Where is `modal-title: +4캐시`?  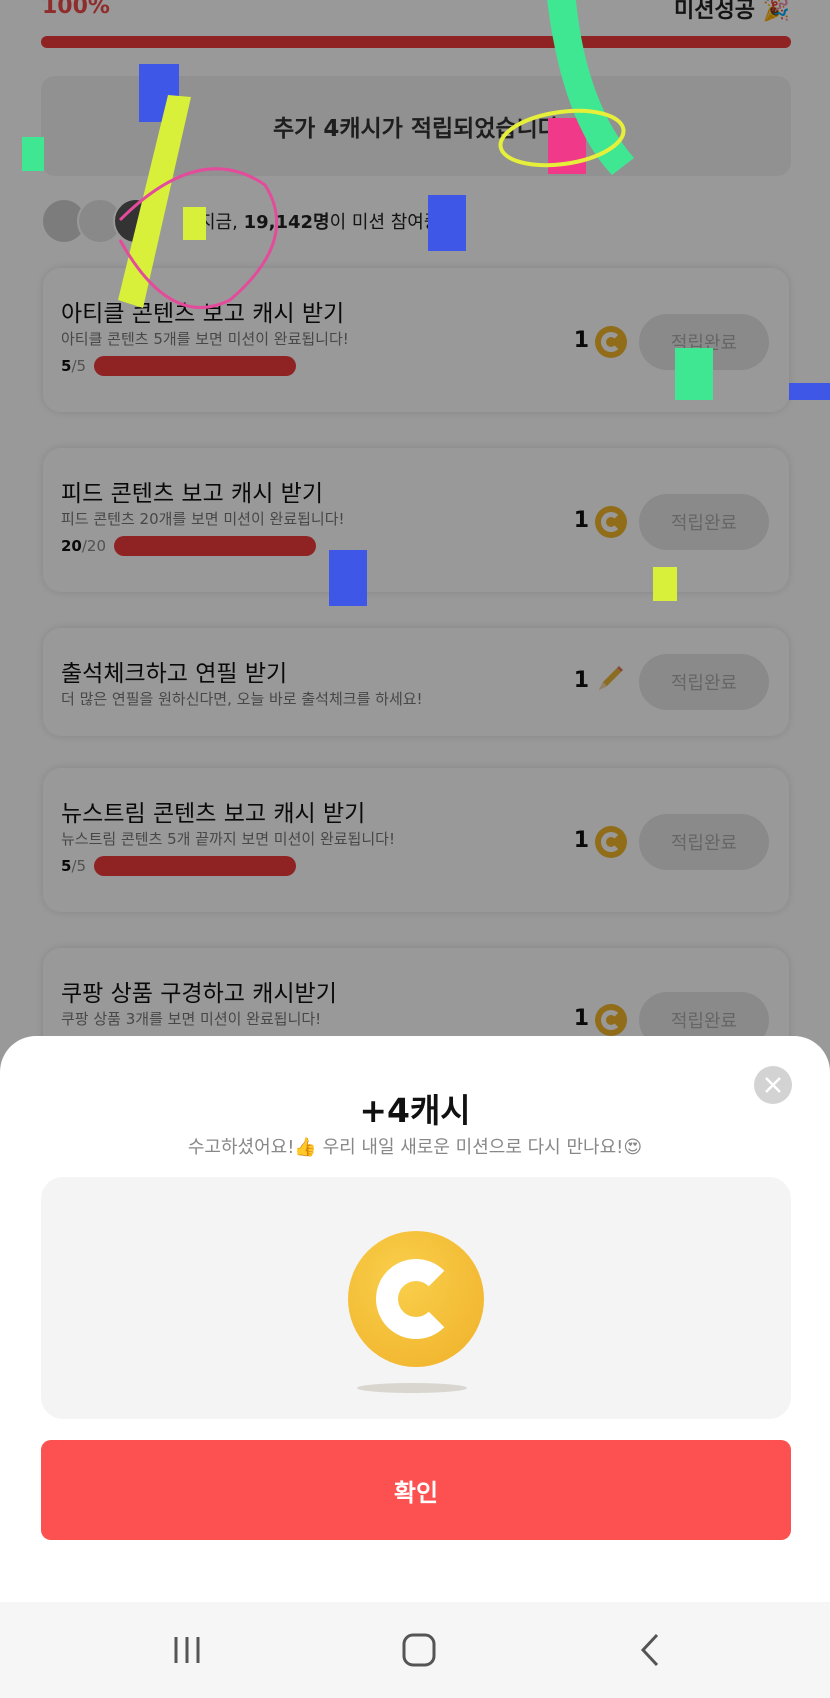
modal-title: +4캐시 is located at coordinates (415, 1110).